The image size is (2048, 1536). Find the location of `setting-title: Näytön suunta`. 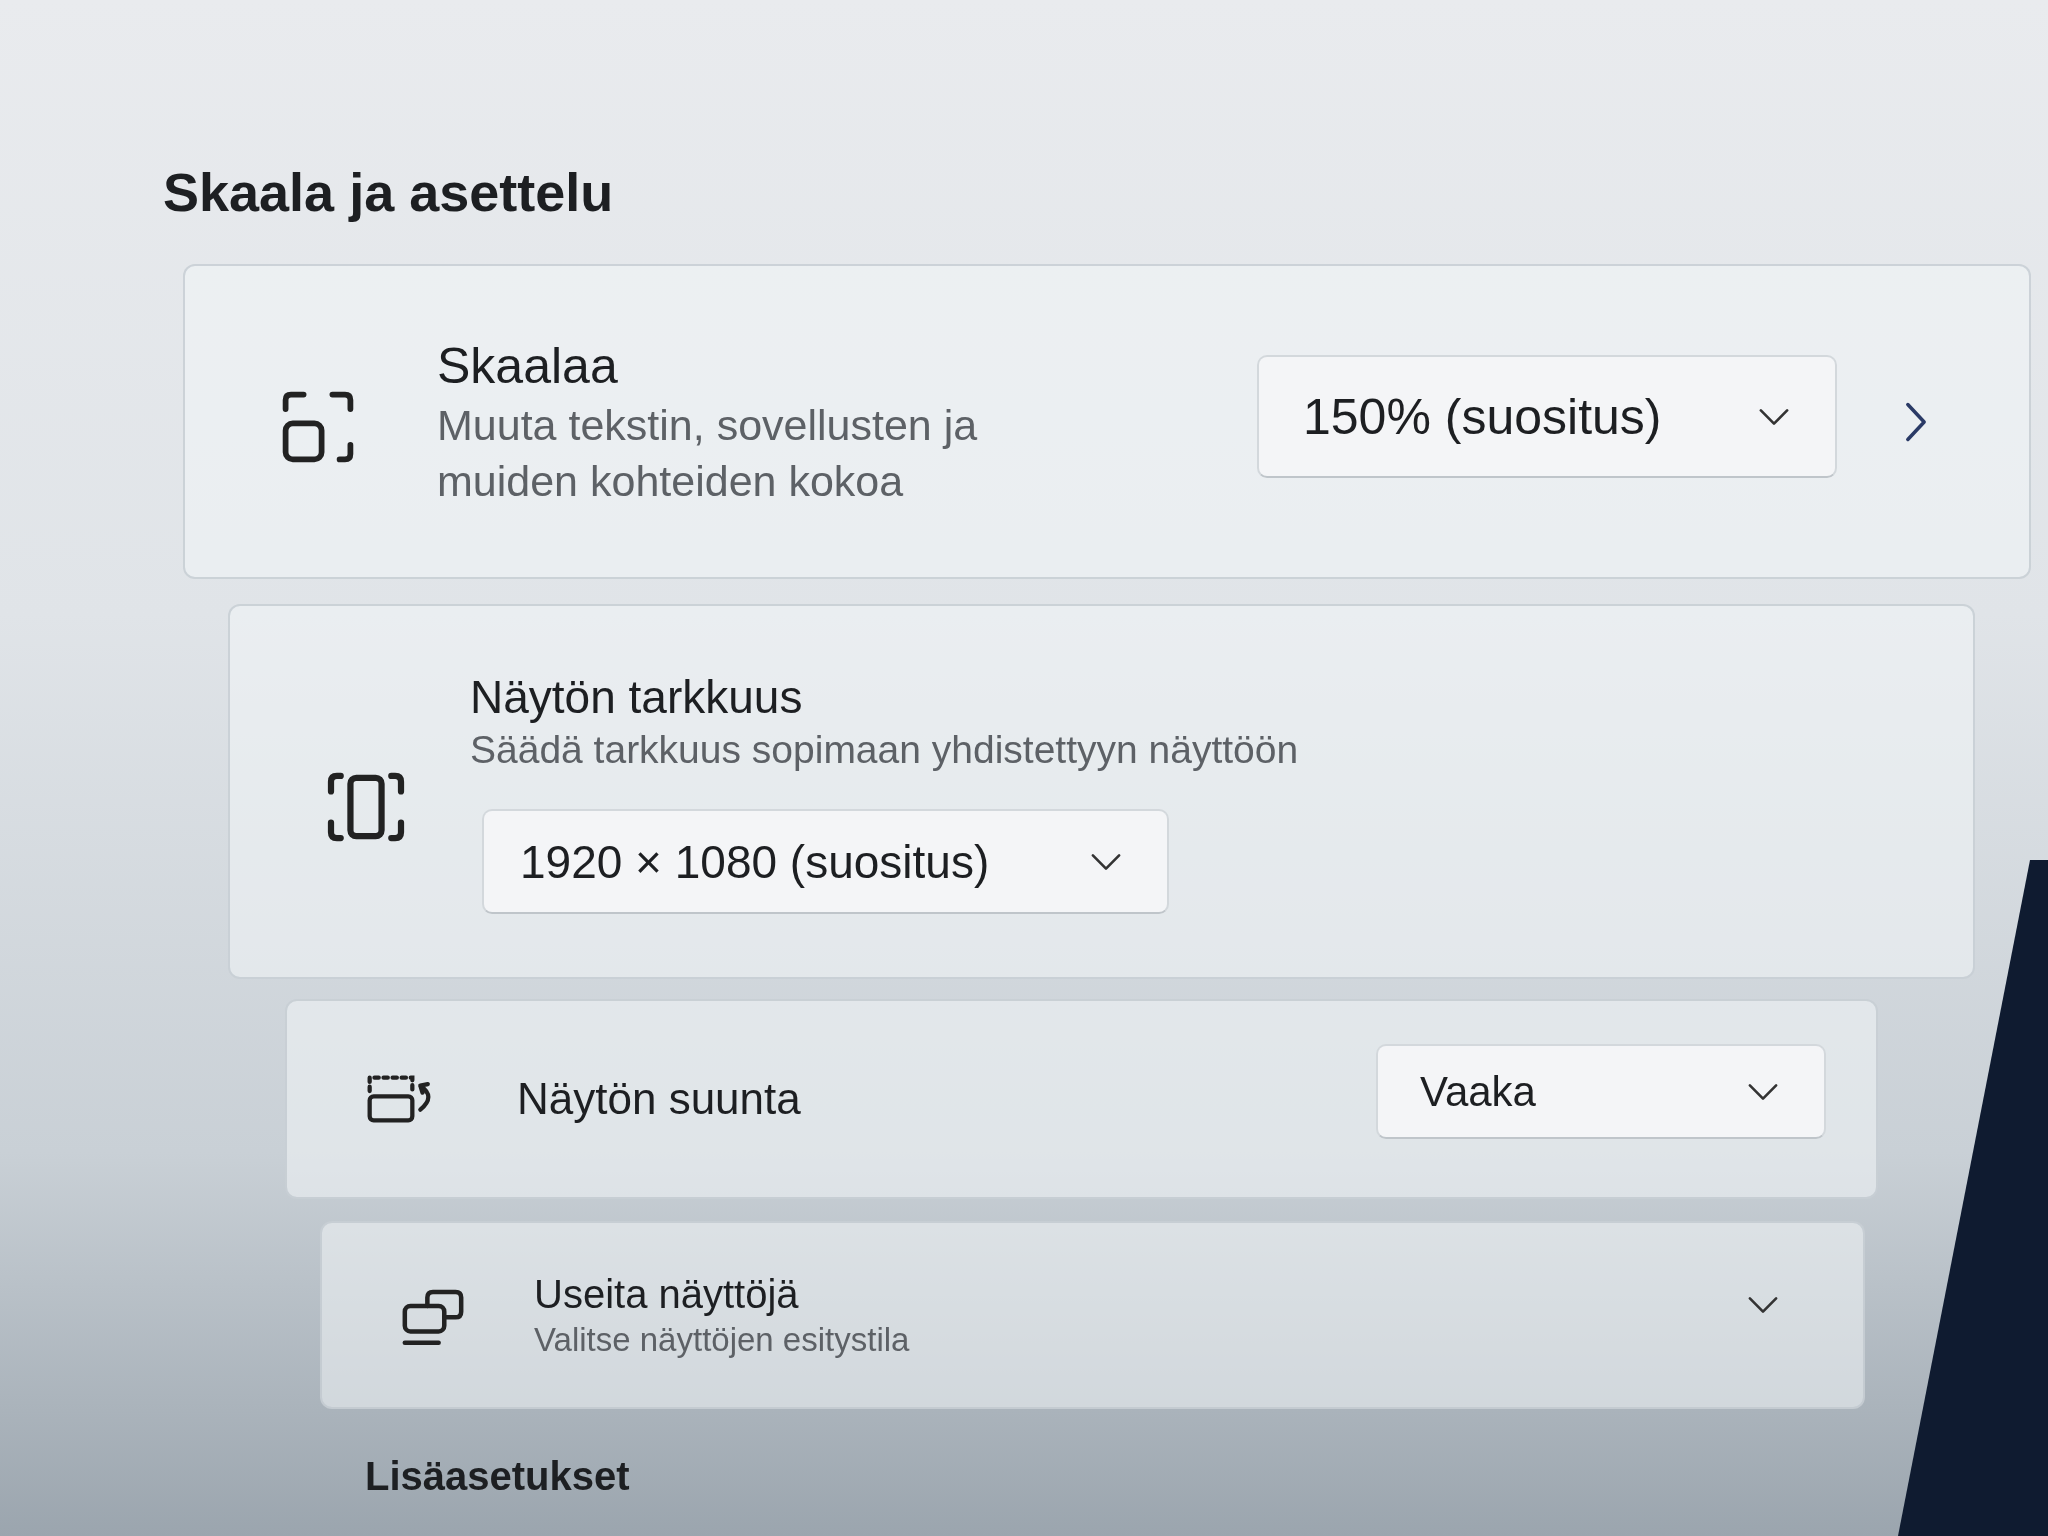

setting-title: Näytön suunta is located at coordinates (659, 1099).